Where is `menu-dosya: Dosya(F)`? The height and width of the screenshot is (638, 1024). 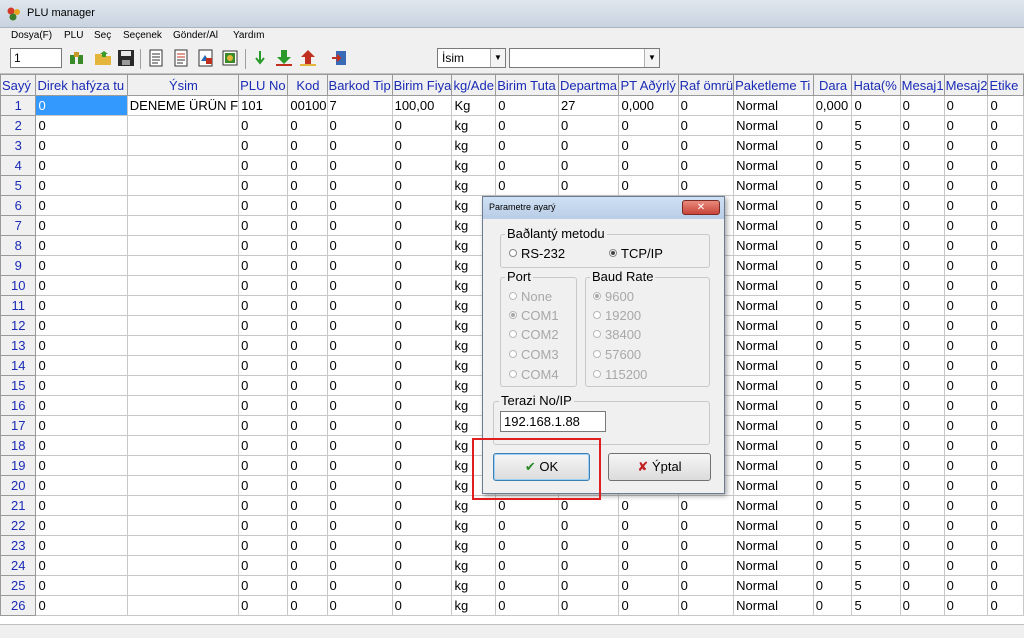
menu-dosya: Dosya(F) is located at coordinates (31, 35).